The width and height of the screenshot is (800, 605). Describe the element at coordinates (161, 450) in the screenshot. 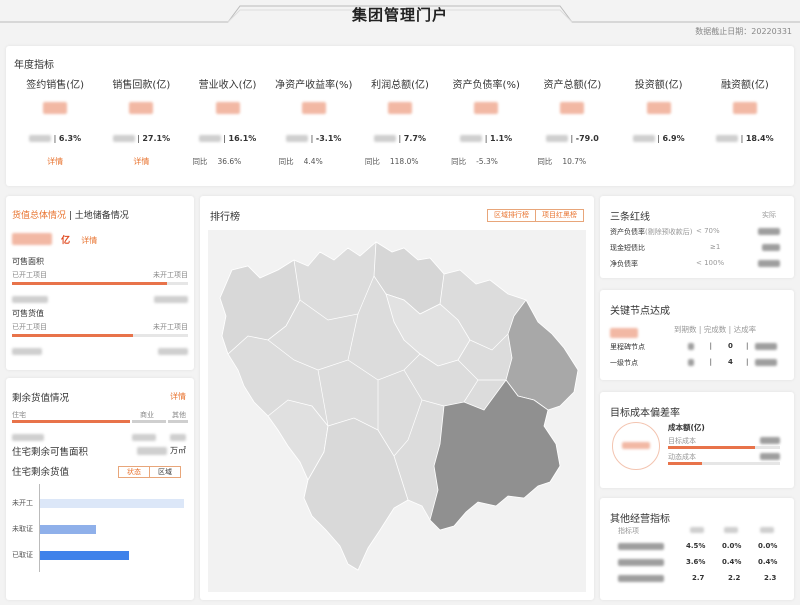

I see `residential-area-value: 万㎡` at that location.